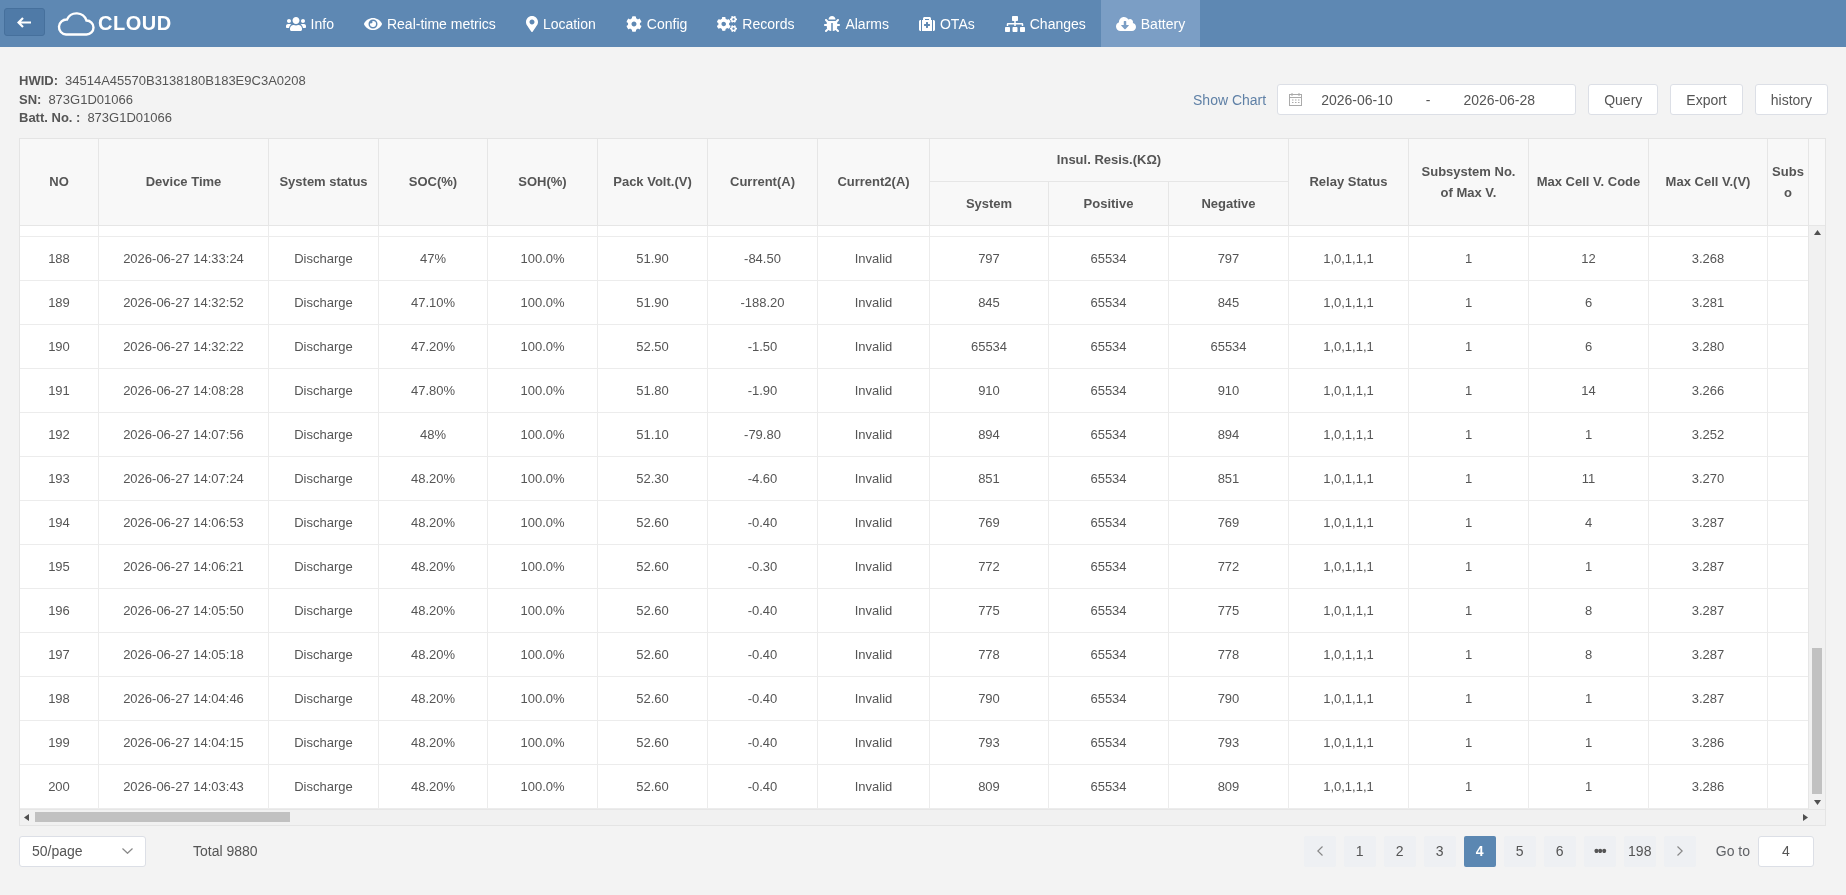 Image resolution: width=1846 pixels, height=895 pixels. I want to click on column-header: Subs o, so click(1788, 182).